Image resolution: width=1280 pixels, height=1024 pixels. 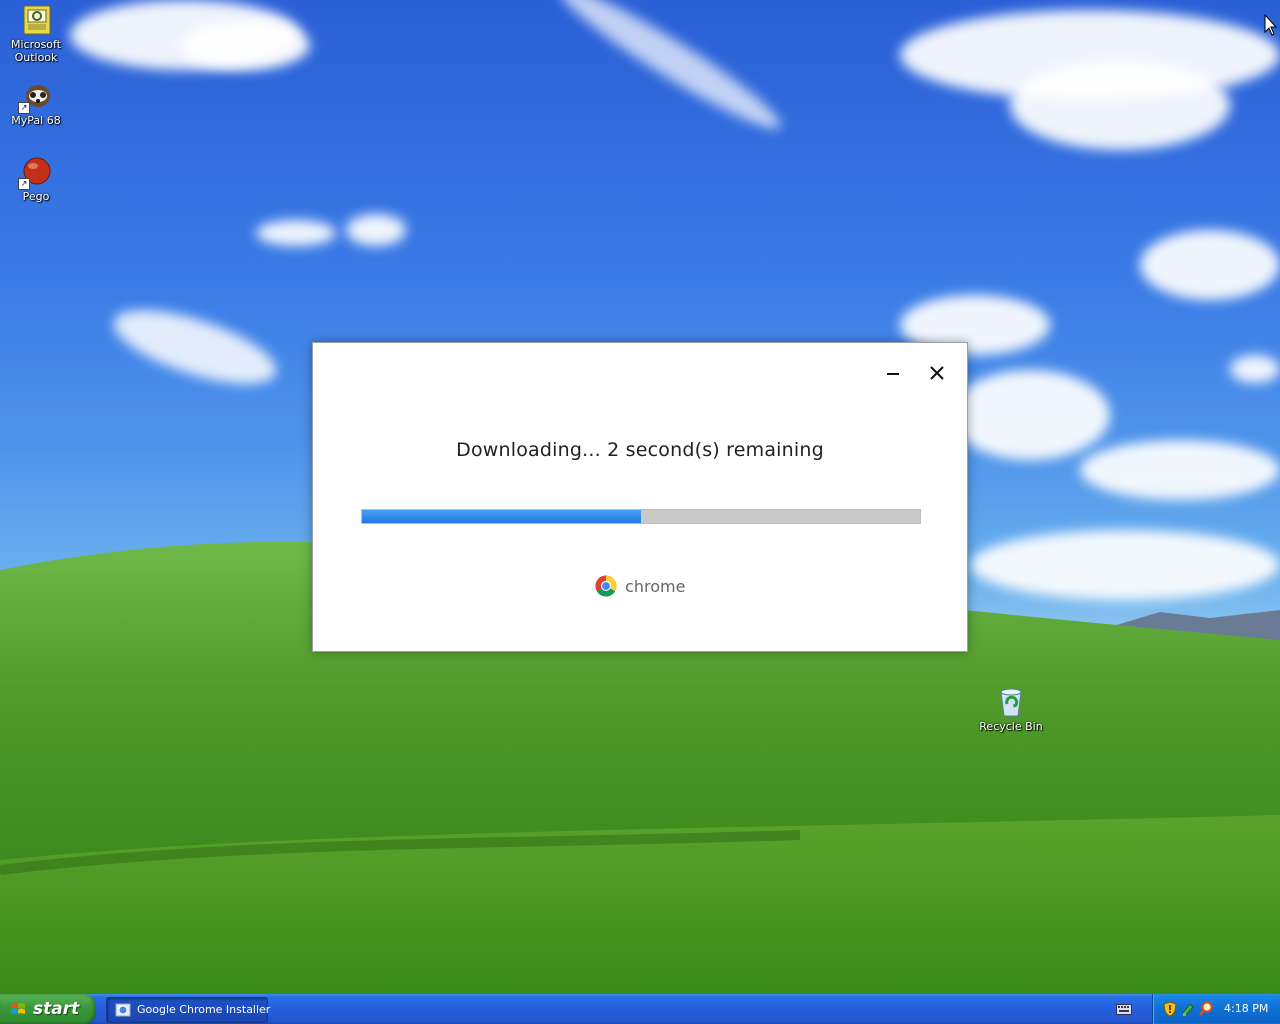 I want to click on desktop-icon-outlook: Microsoft Outlook, so click(x=36, y=34).